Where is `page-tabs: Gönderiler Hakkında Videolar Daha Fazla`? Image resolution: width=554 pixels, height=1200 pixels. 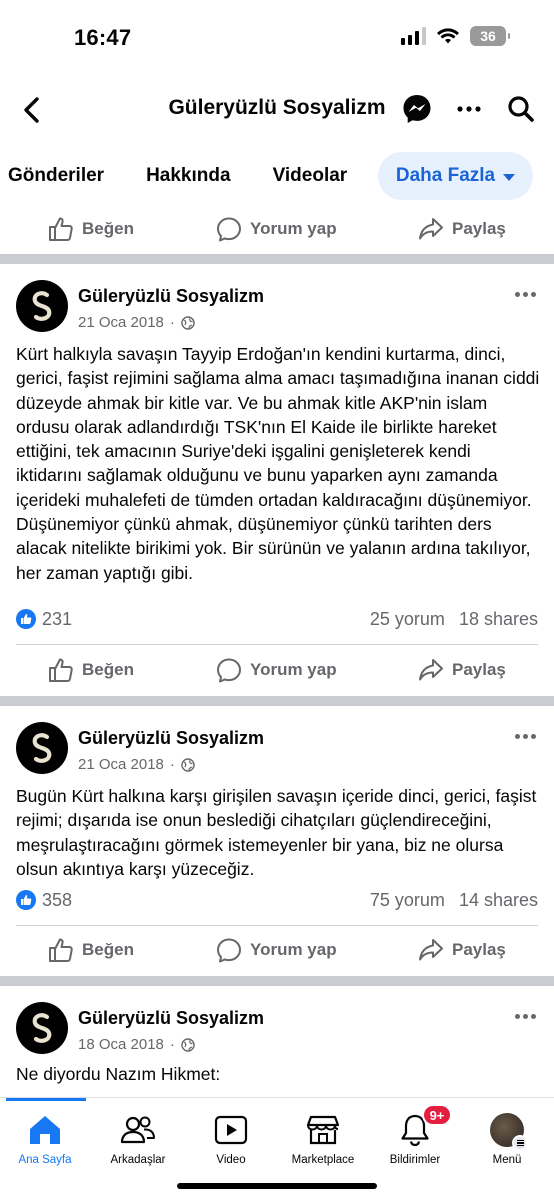 page-tabs: Gönderiler Hakkında Videolar Daha Fazla is located at coordinates (277, 176).